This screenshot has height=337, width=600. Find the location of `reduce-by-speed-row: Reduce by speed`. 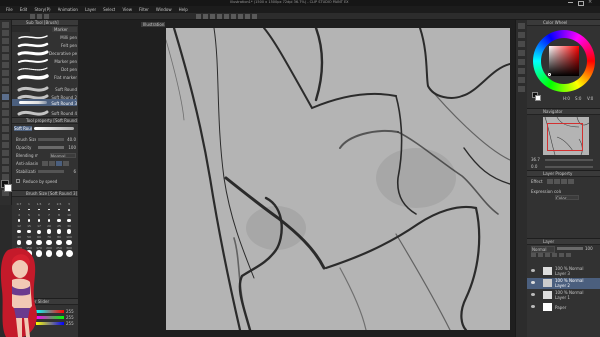

reduce-by-speed-row: Reduce by speed is located at coordinates (46, 182).